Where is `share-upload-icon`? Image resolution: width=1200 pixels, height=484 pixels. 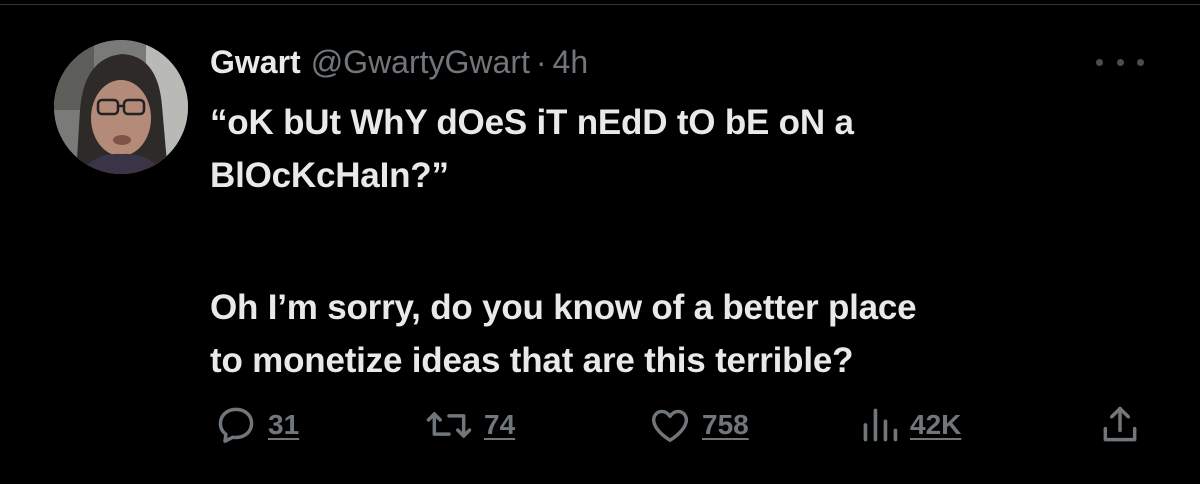 share-upload-icon is located at coordinates (1120, 424).